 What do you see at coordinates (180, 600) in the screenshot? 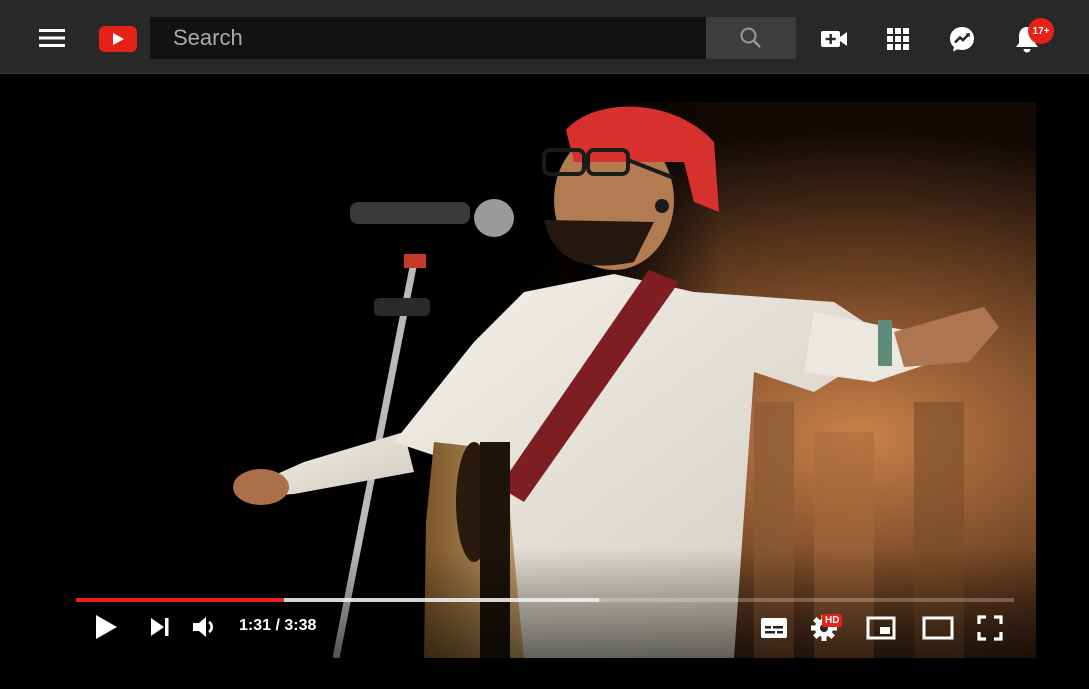
I see `progress-played` at bounding box center [180, 600].